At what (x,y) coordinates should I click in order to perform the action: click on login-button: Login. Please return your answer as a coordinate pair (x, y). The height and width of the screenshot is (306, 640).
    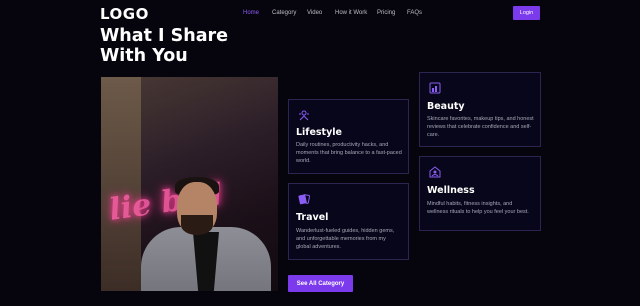
    Looking at the image, I should click on (526, 13).